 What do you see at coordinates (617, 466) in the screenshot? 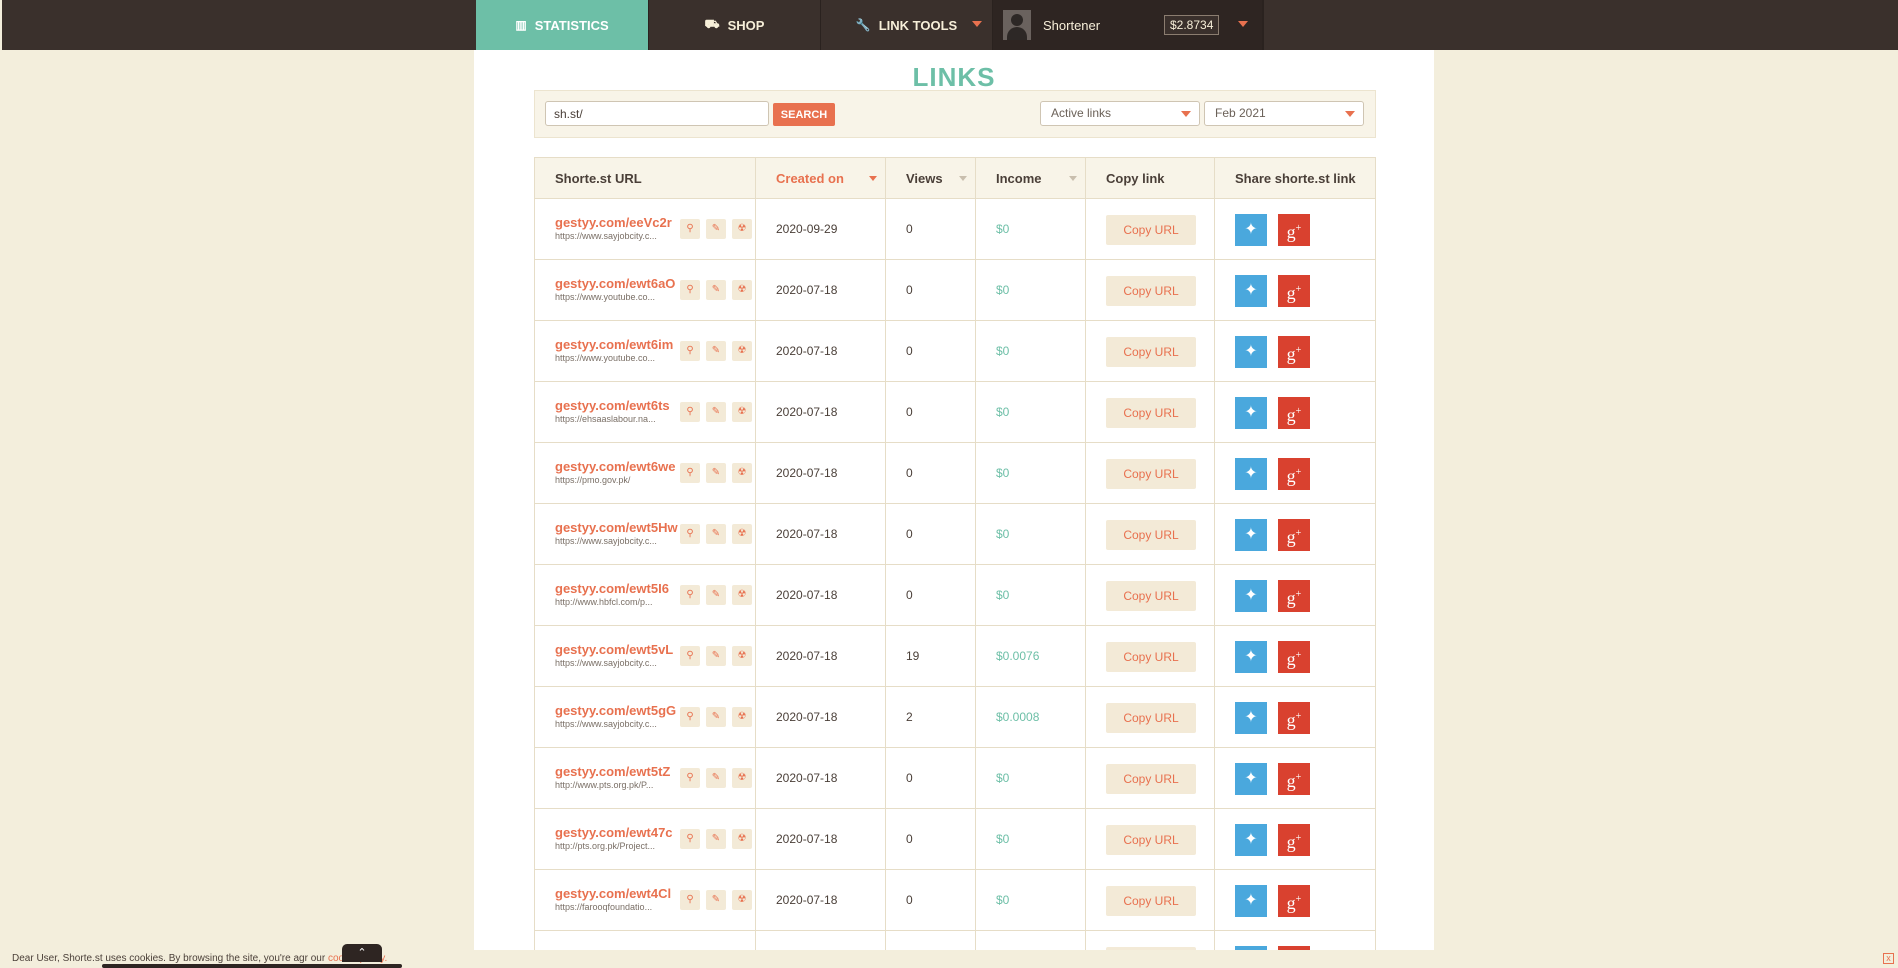
I see `short-link: gestyy.com/ewt6we` at bounding box center [617, 466].